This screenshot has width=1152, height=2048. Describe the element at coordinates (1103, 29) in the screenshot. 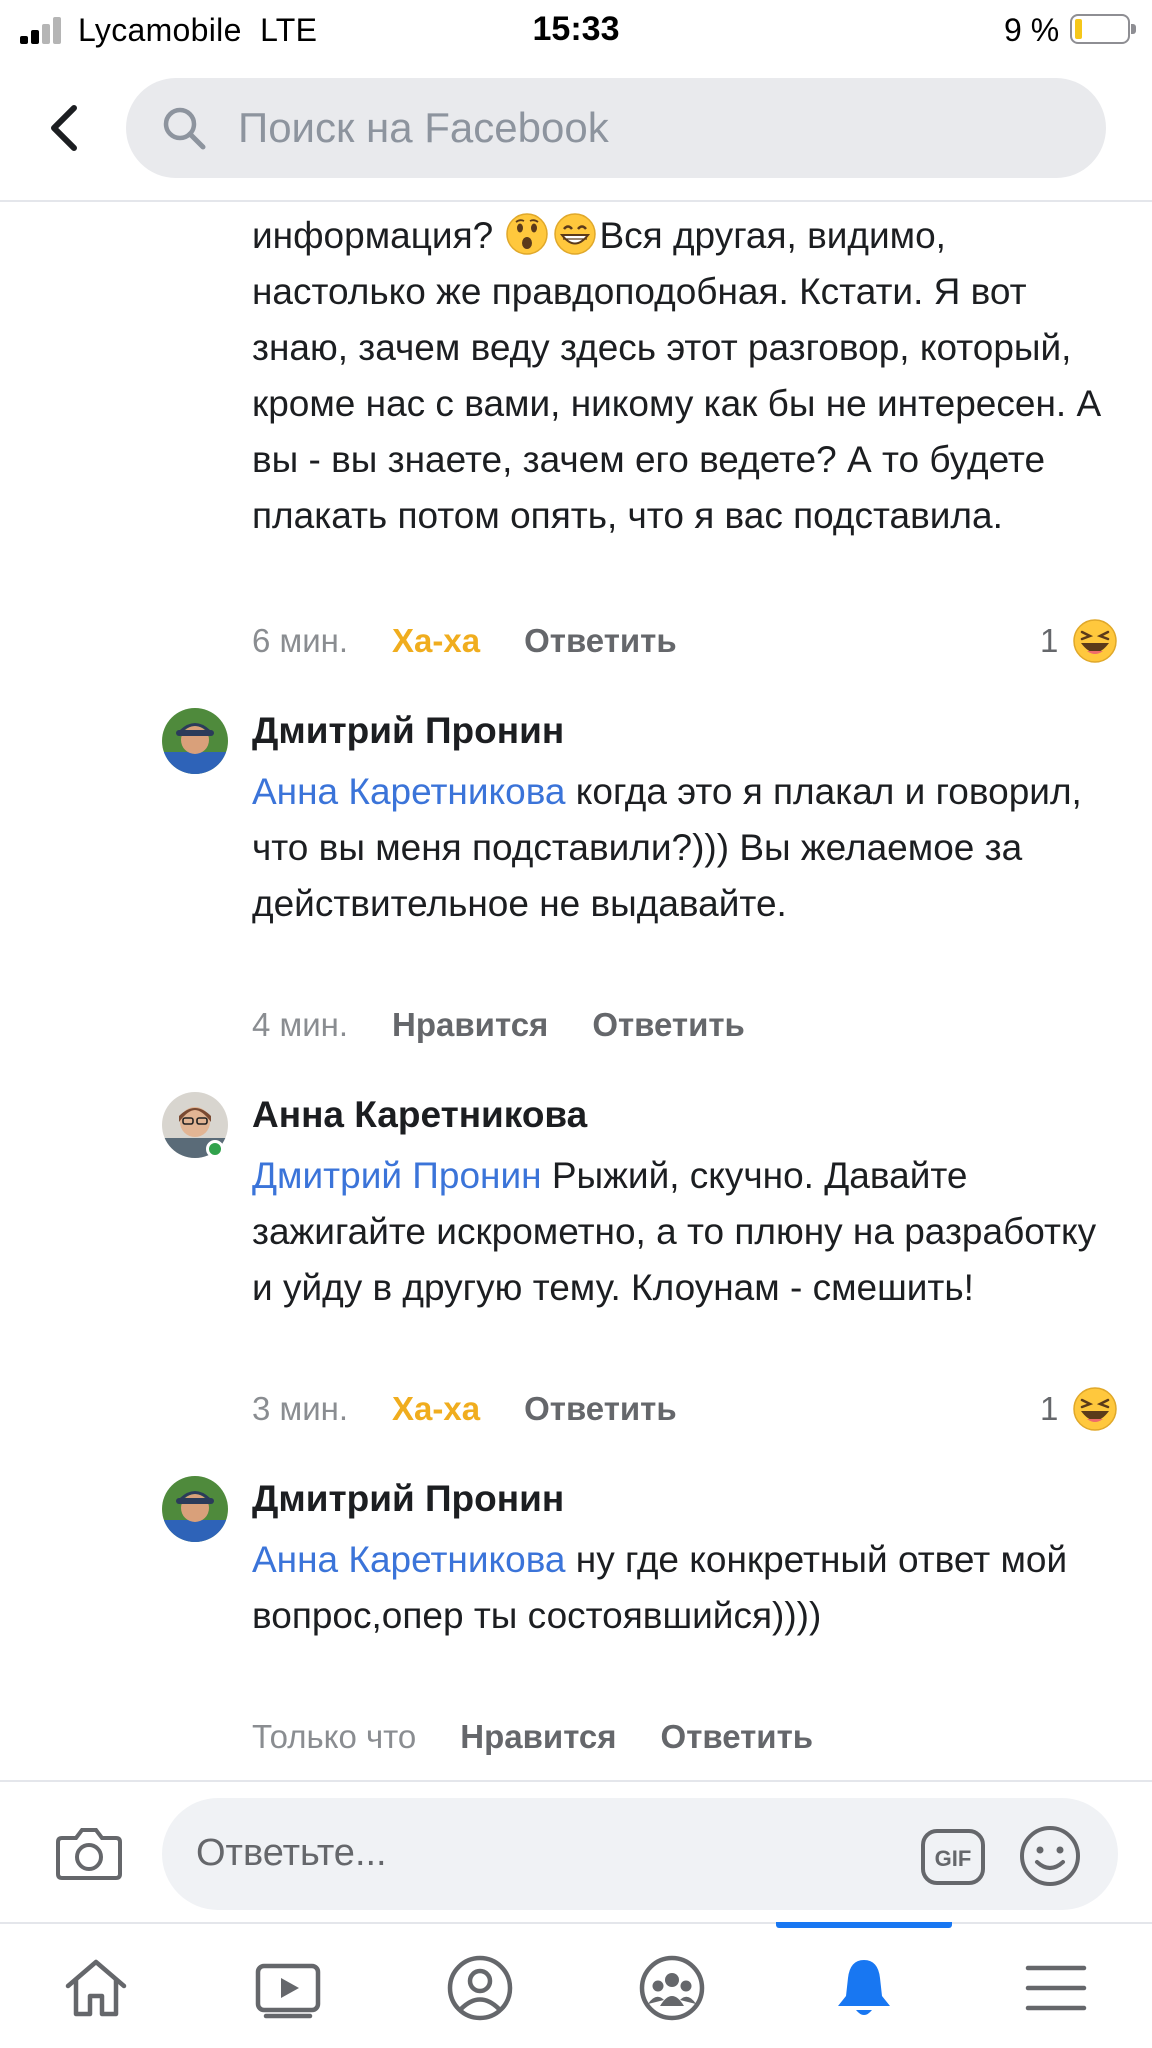

I see `battery-icon` at that location.